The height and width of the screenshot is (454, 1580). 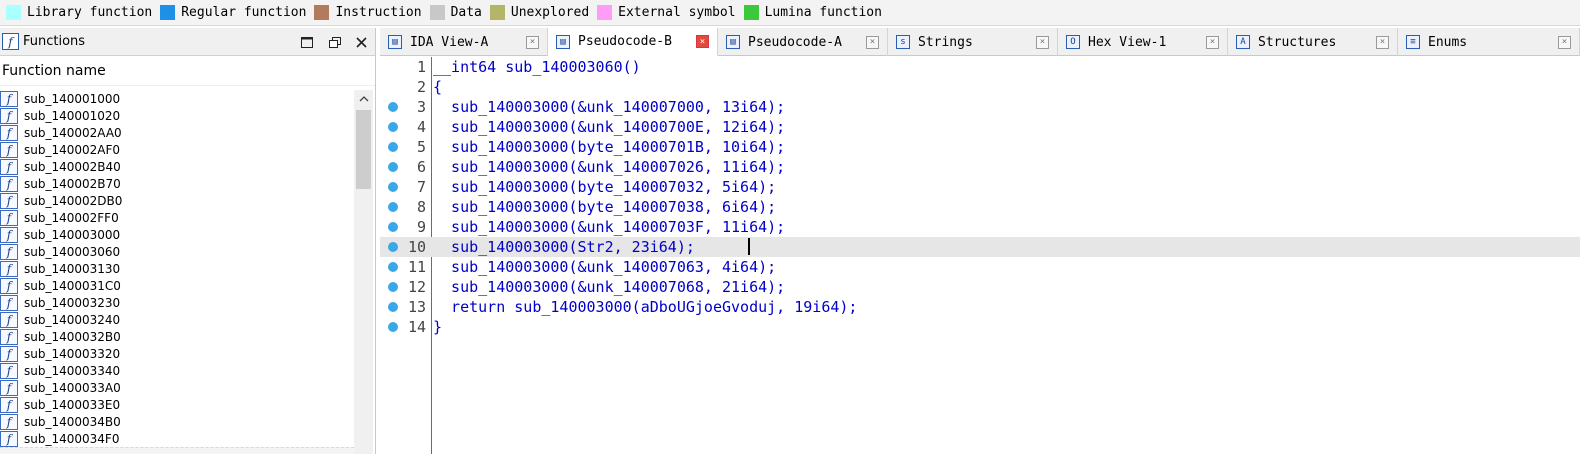 What do you see at coordinates (980, 147) in the screenshot?
I see `code-line: 5 sub_140003000(byte_14000701B, 10i64);` at bounding box center [980, 147].